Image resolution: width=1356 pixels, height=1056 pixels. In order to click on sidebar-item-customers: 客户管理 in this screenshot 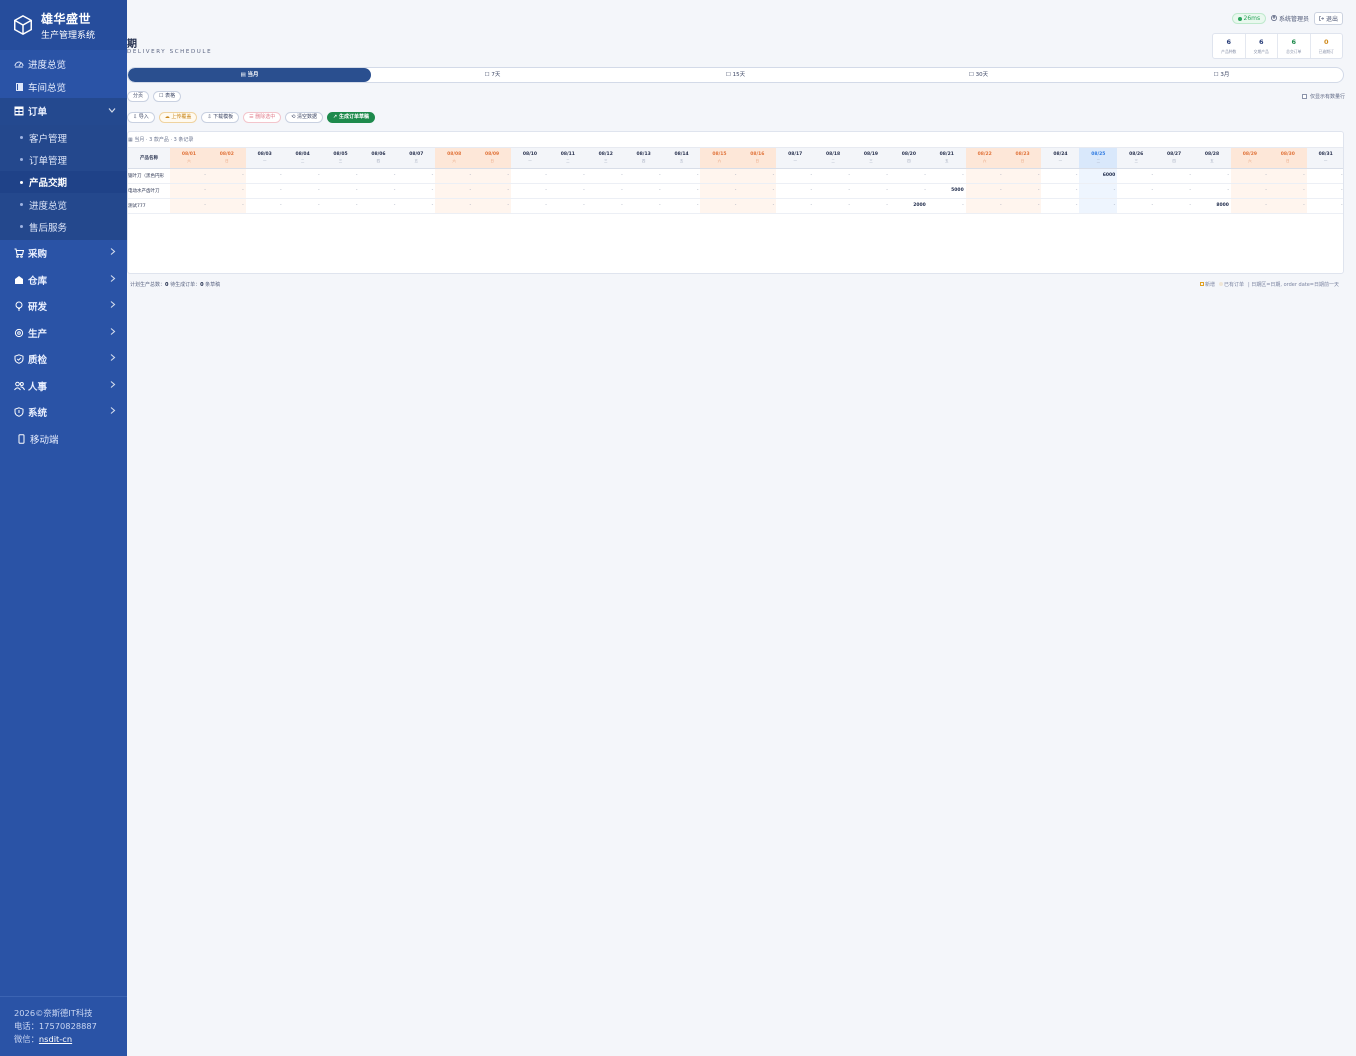, I will do `click(63, 138)`.